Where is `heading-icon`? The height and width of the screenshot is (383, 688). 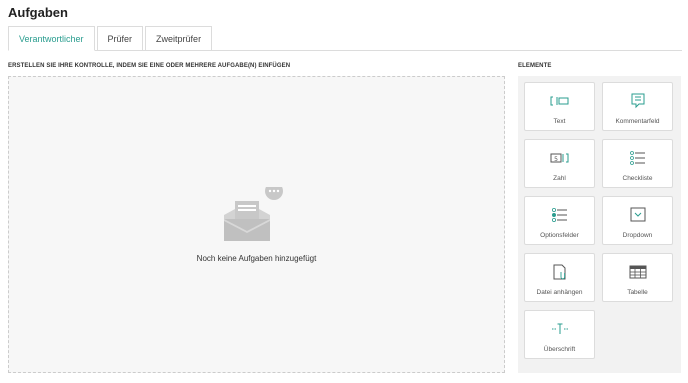
heading-icon is located at coordinates (559, 328).